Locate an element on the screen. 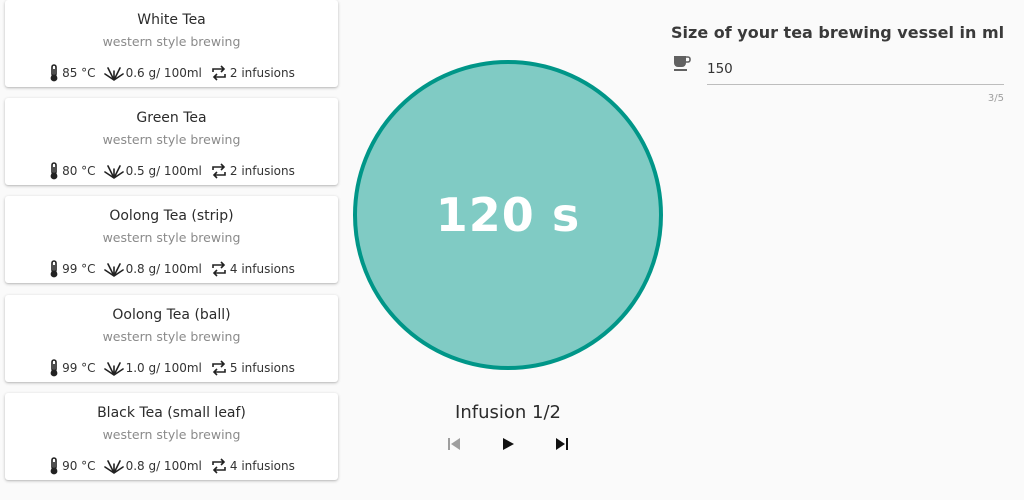 The width and height of the screenshot is (1024, 500). skip-previous-icon is located at coordinates (454, 444).